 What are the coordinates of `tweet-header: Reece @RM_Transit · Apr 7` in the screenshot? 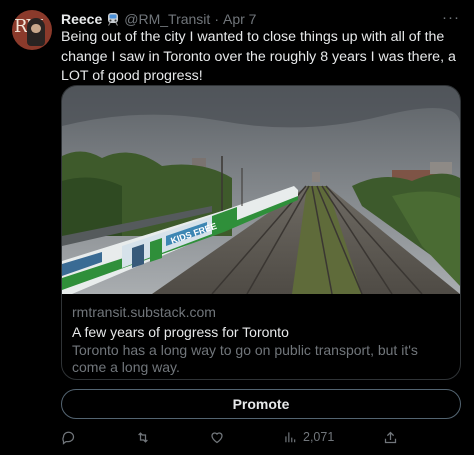 It's located at (158, 19).